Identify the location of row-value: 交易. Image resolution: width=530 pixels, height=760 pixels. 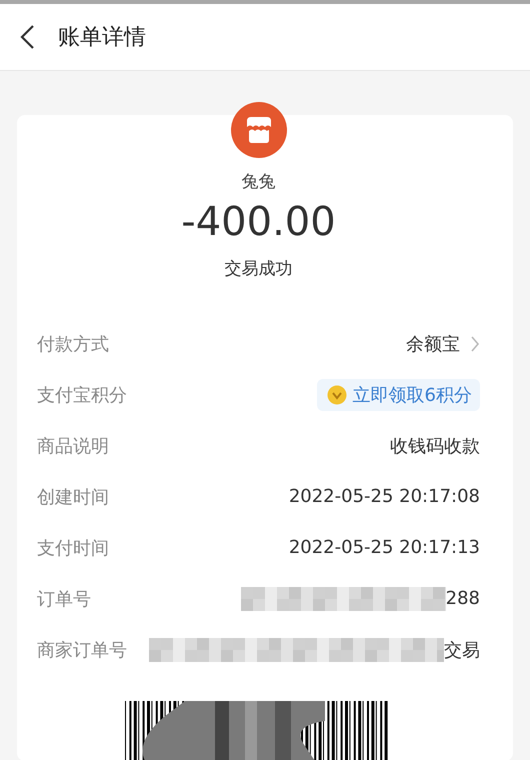
(462, 650).